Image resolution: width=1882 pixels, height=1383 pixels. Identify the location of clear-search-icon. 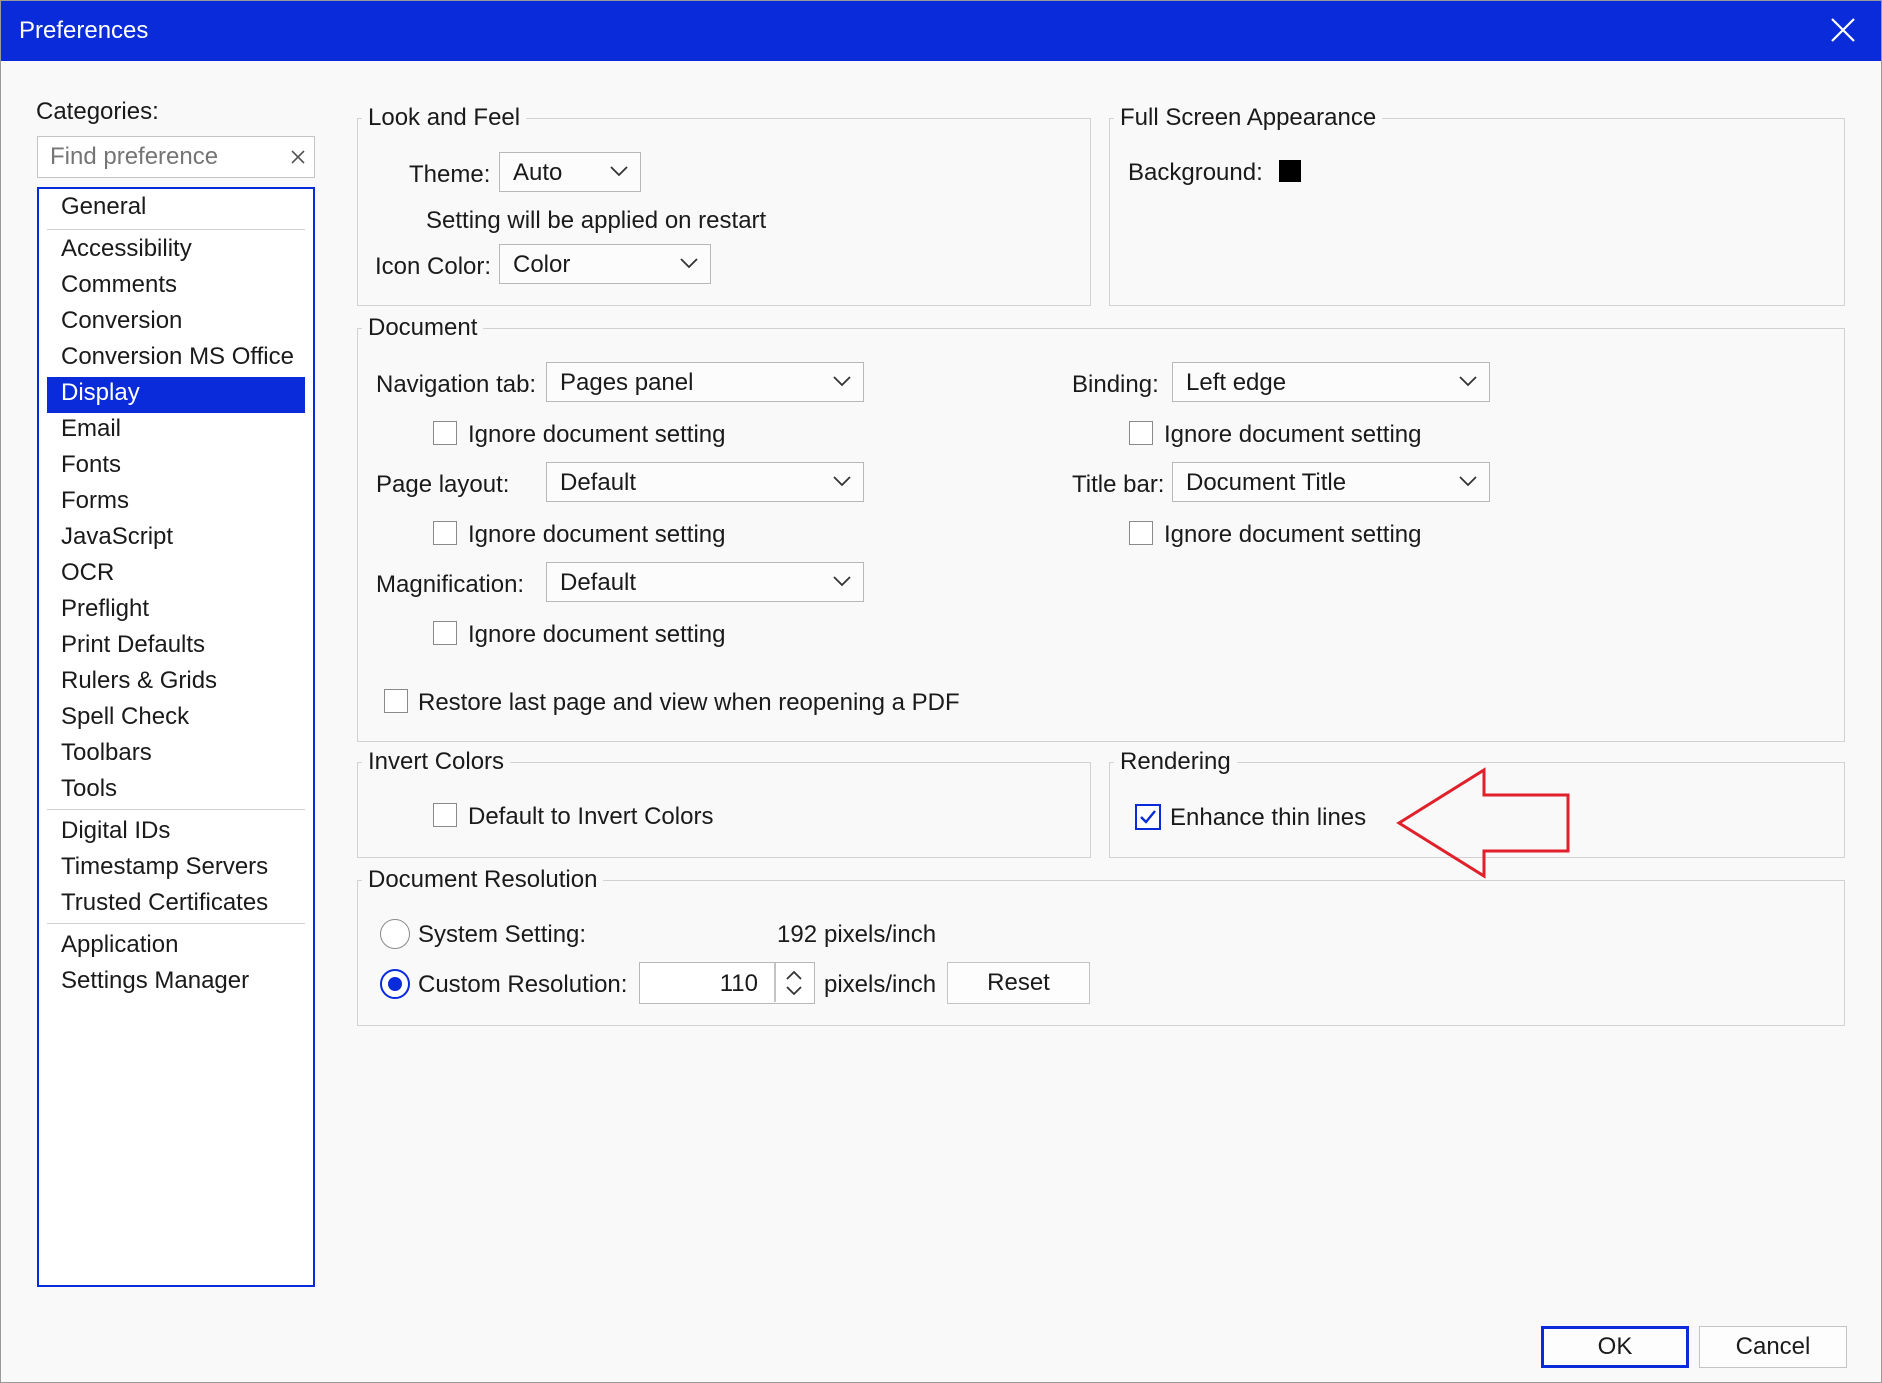
(298, 157).